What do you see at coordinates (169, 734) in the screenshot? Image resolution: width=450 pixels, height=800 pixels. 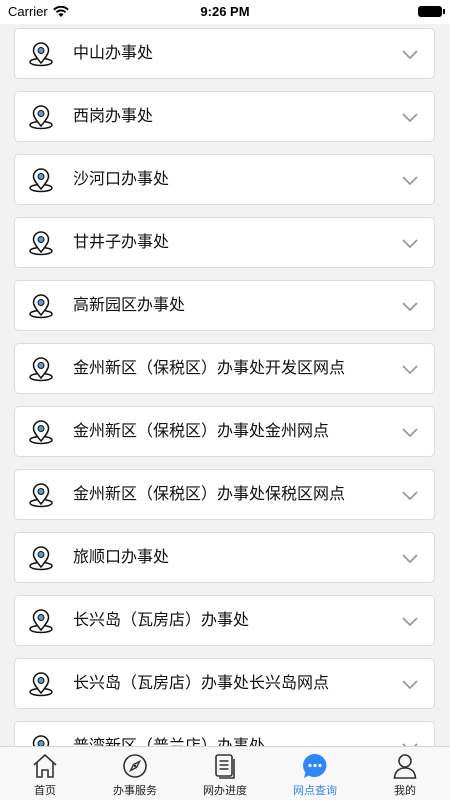 I see `office-name: 普湾新区（普兰店）办事处` at bounding box center [169, 734].